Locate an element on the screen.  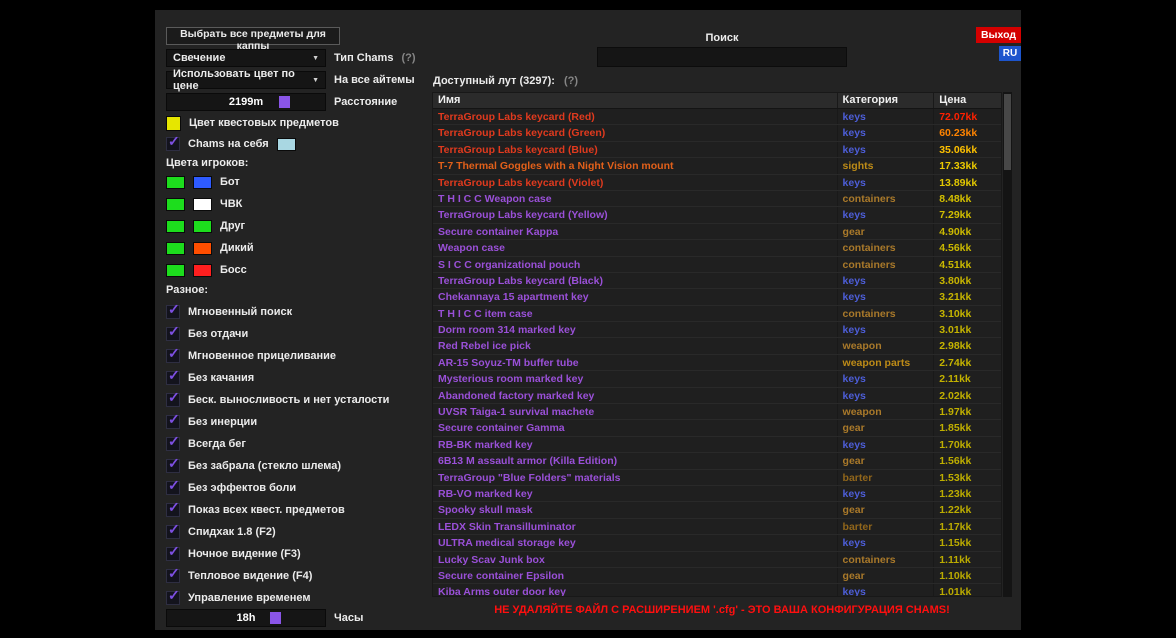
misc-option-row: ✓ Мгновенный поиск is located at coordinates (277, 310).